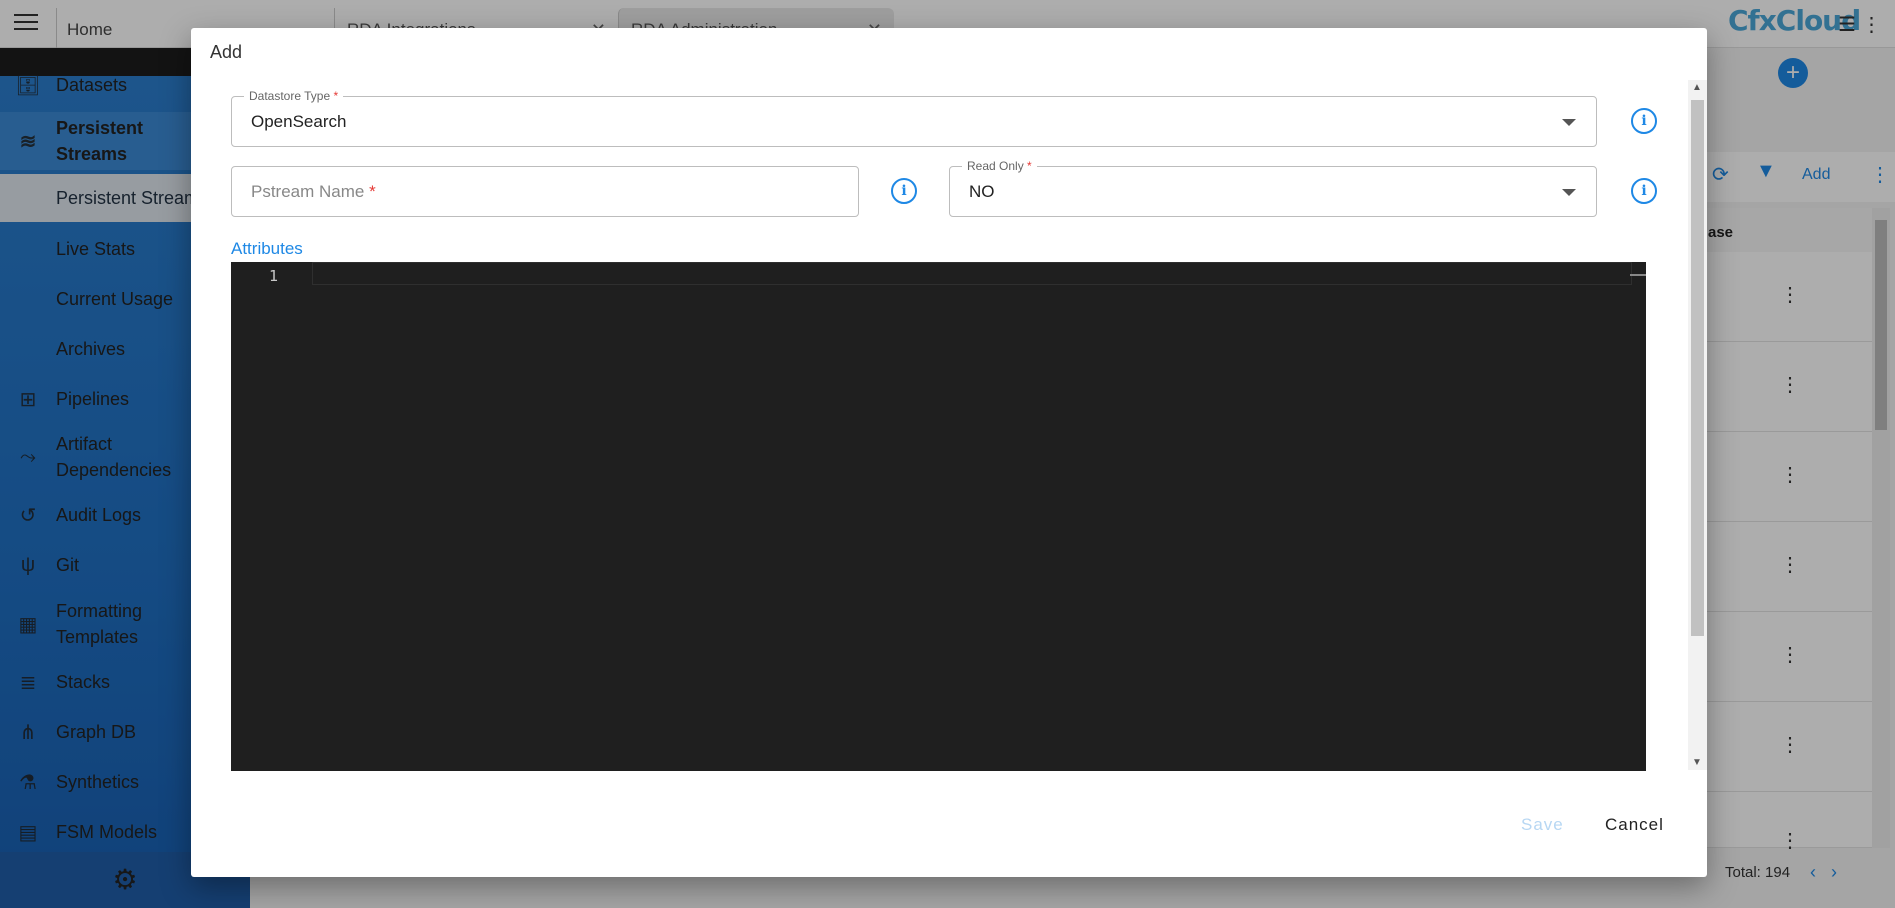 The height and width of the screenshot is (908, 1895). Describe the element at coordinates (294, 96) in the screenshot. I see `field-label: Datastore Type *` at that location.